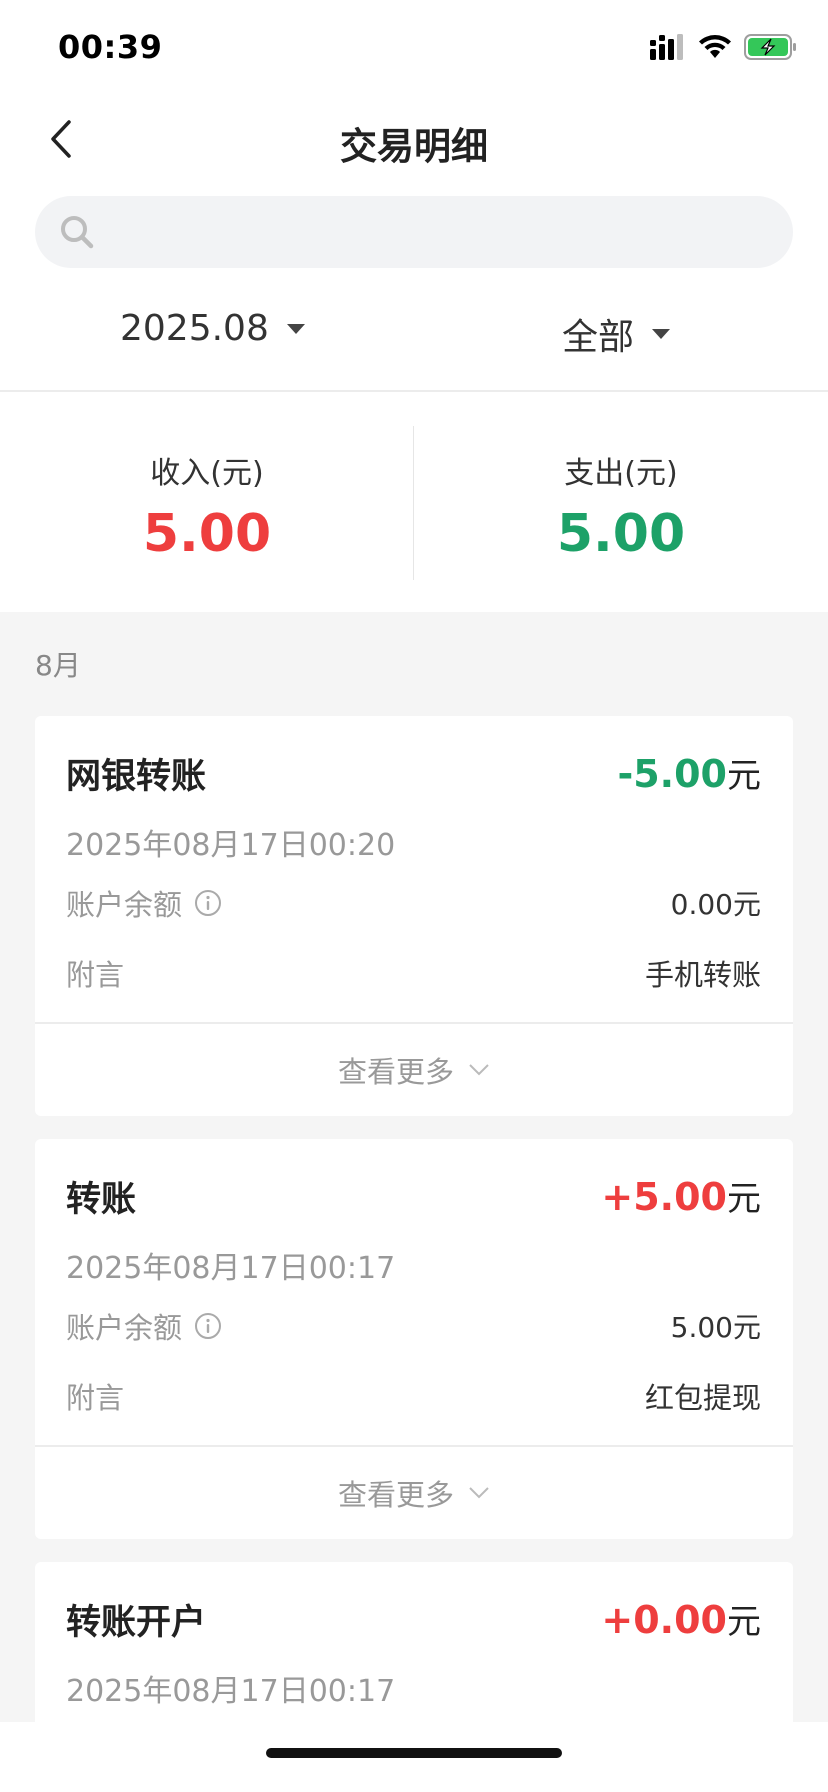 This screenshot has height=1792, width=828. I want to click on transaction-title: 转账, so click(101, 1200).